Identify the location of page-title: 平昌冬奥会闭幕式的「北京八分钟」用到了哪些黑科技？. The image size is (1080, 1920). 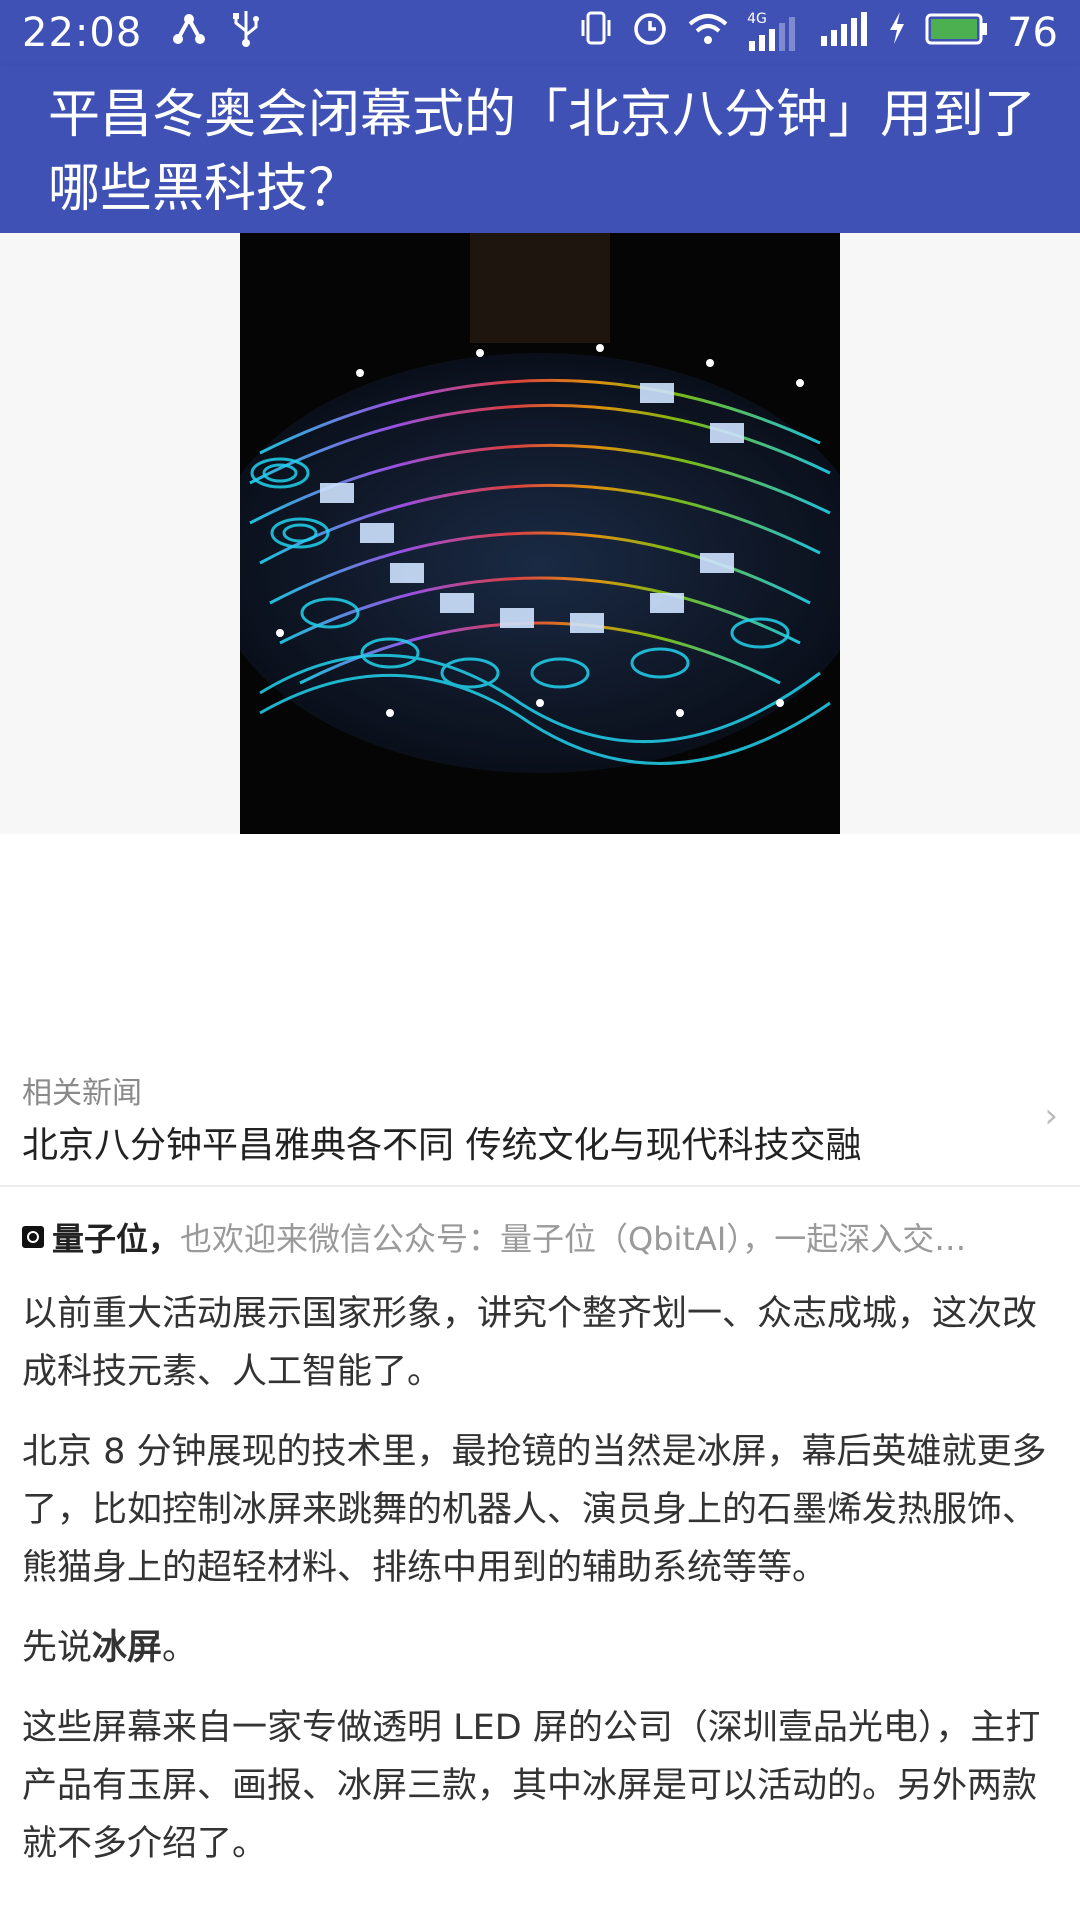
(542, 152).